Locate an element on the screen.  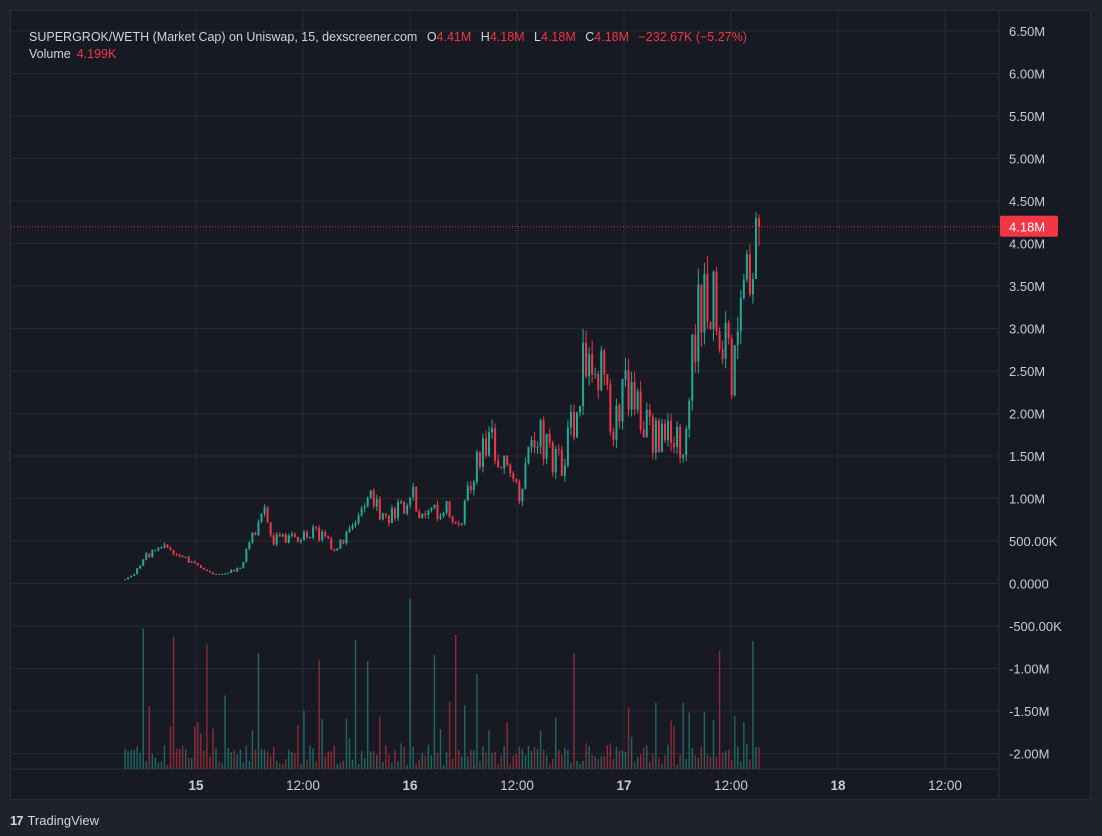
tradingview-label: TradingView is located at coordinates (63, 820).